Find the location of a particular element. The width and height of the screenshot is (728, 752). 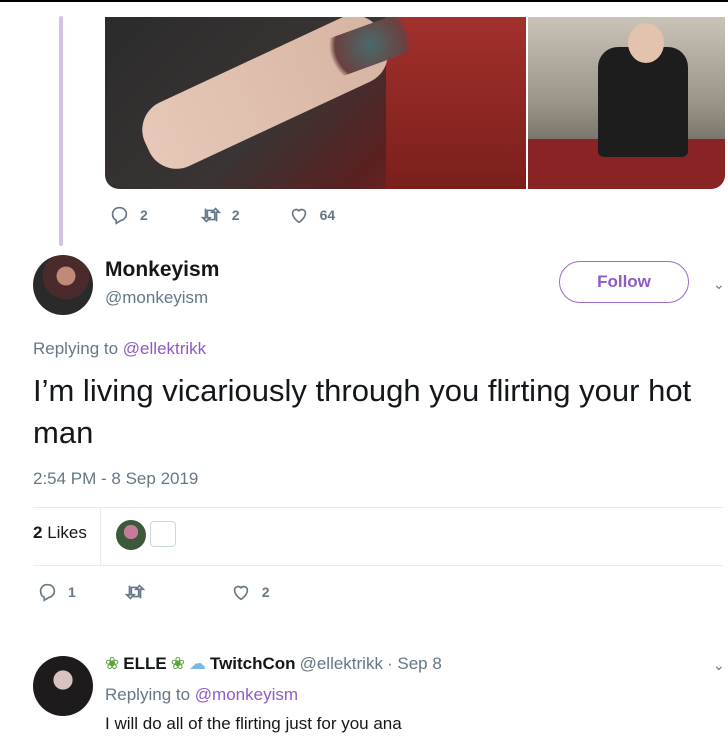

reply-count: 2 is located at coordinates (144, 215).